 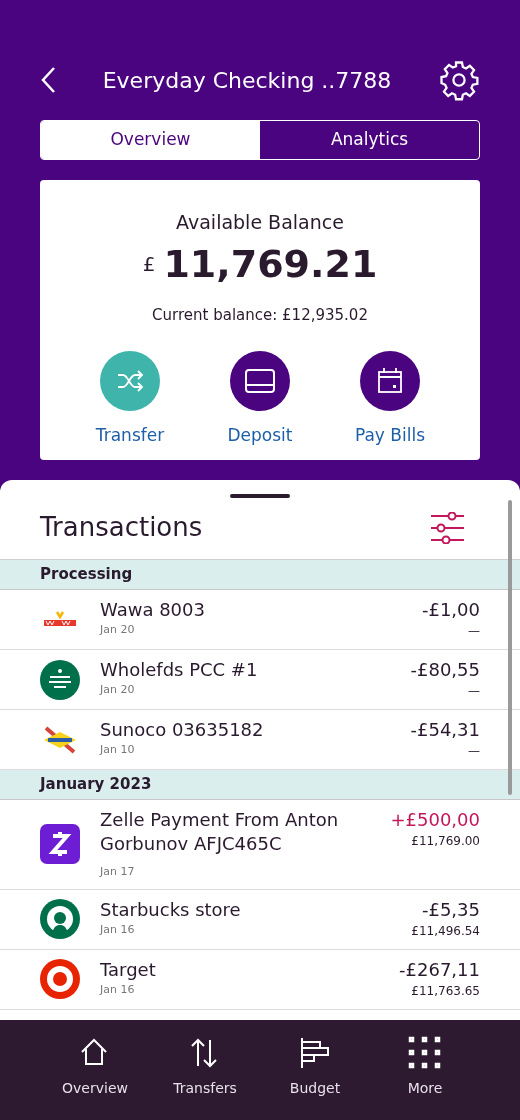 What do you see at coordinates (390, 380) in the screenshot?
I see `calendar-icon` at bounding box center [390, 380].